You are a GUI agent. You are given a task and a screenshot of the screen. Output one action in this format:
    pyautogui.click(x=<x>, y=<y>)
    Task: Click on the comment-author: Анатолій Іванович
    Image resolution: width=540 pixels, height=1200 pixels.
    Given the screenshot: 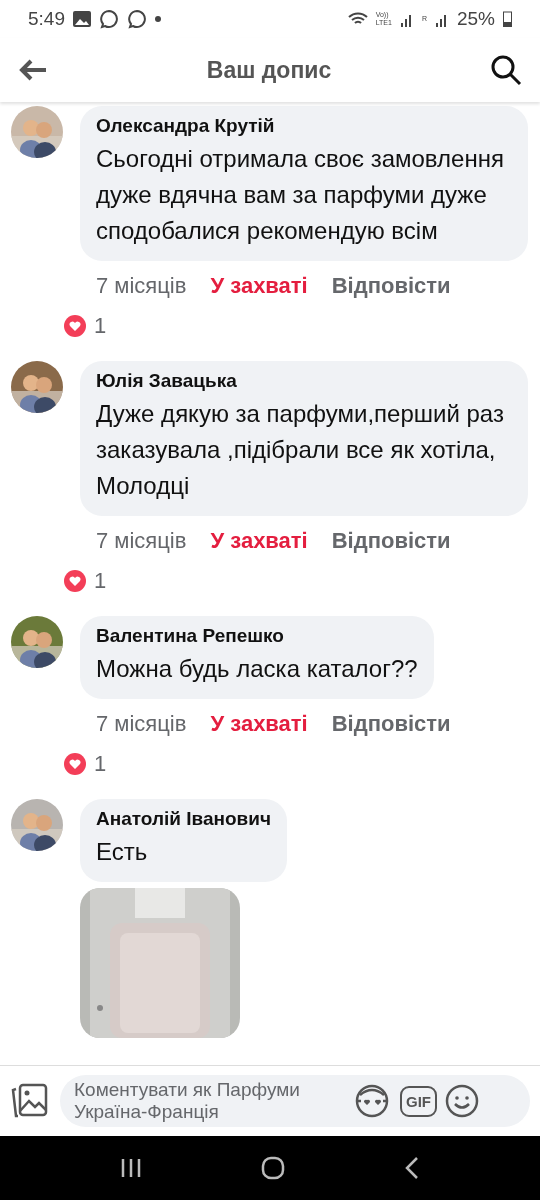 What is the action you would take?
    pyautogui.click(x=183, y=819)
    